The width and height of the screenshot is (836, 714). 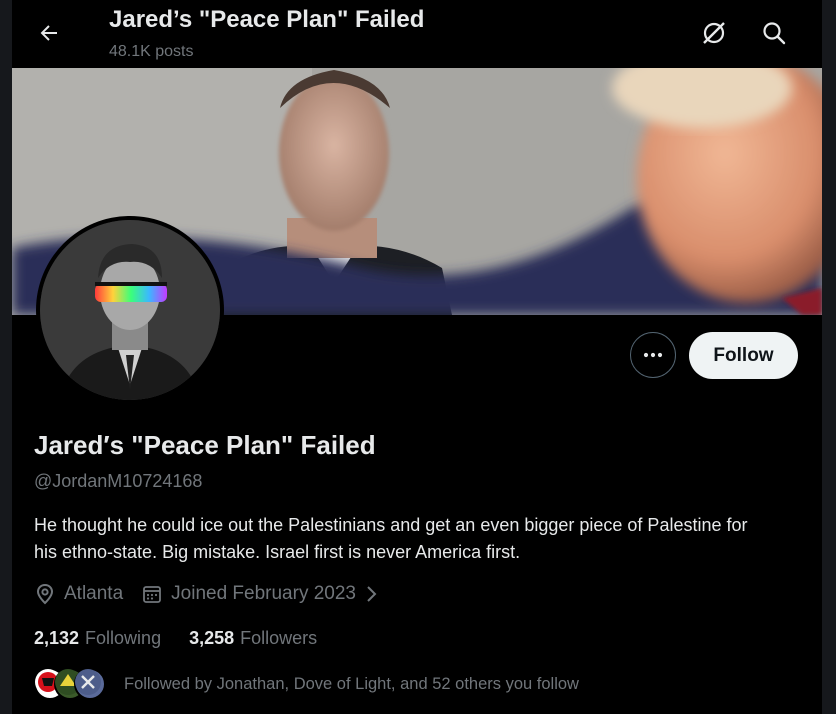 I want to click on following-count: 2,132, so click(x=57, y=638).